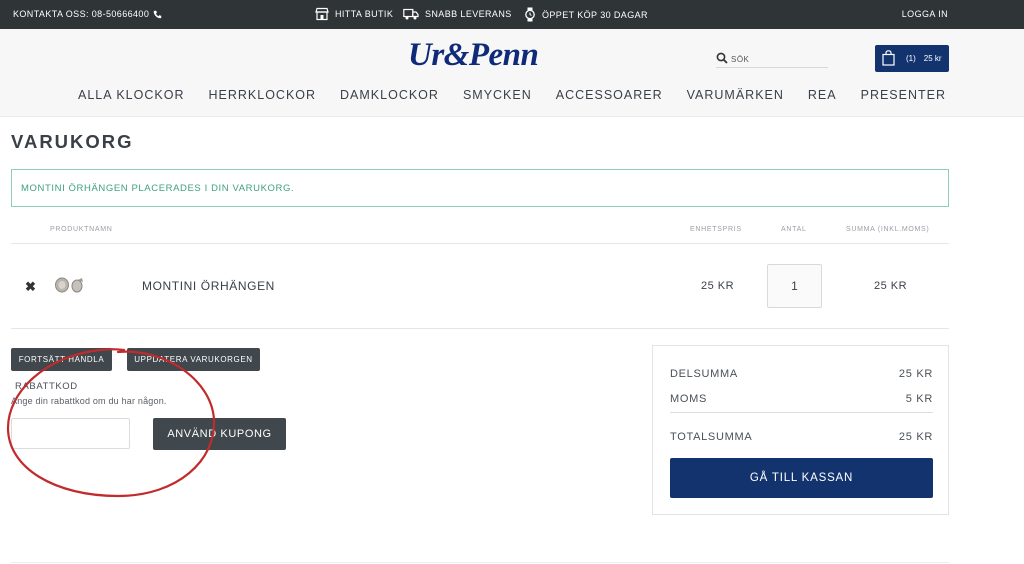  What do you see at coordinates (322, 14) in the screenshot?
I see `store-icon` at bounding box center [322, 14].